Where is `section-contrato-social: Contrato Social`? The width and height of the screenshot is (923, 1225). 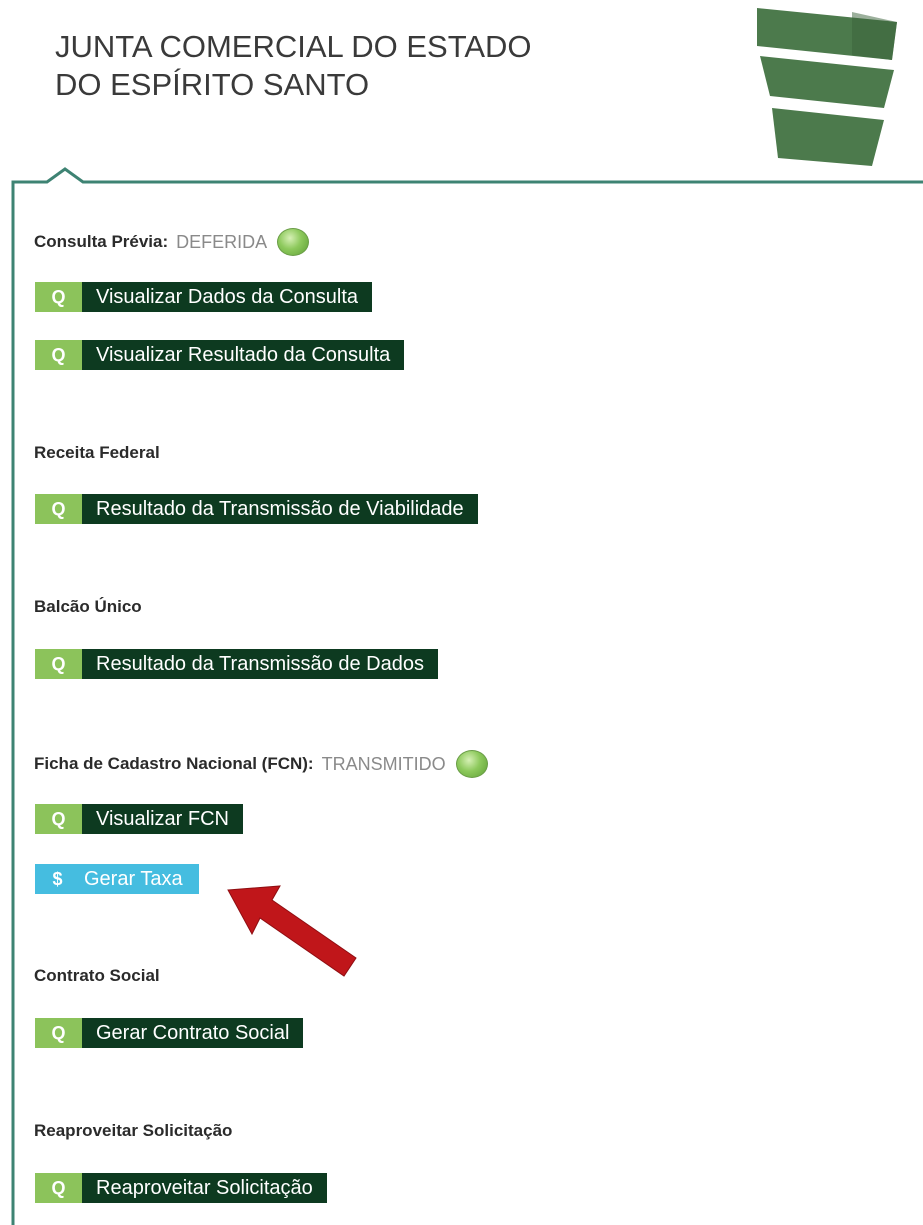
section-contrato-social: Contrato Social is located at coordinates (97, 976).